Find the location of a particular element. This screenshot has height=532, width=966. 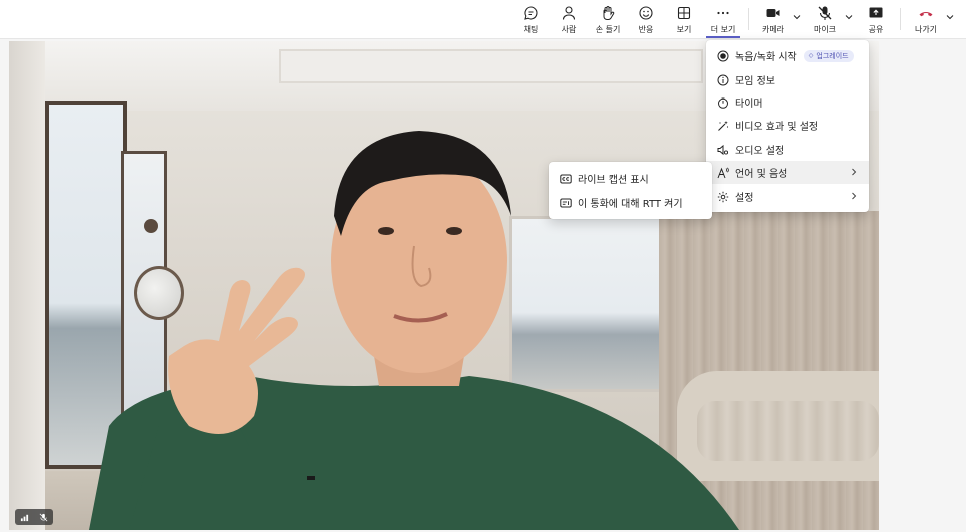

chat-button: 채팅 is located at coordinates (531, 20).